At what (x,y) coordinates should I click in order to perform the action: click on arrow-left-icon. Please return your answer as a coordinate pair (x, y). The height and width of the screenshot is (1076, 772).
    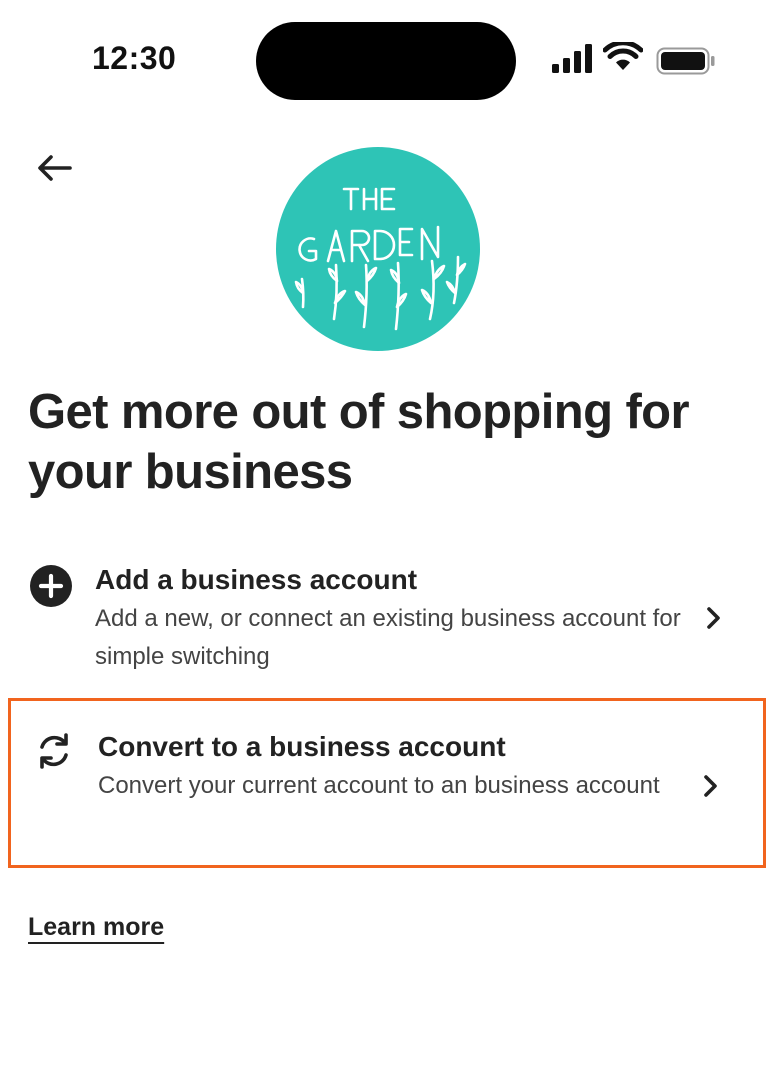
    Looking at the image, I should click on (55, 168).